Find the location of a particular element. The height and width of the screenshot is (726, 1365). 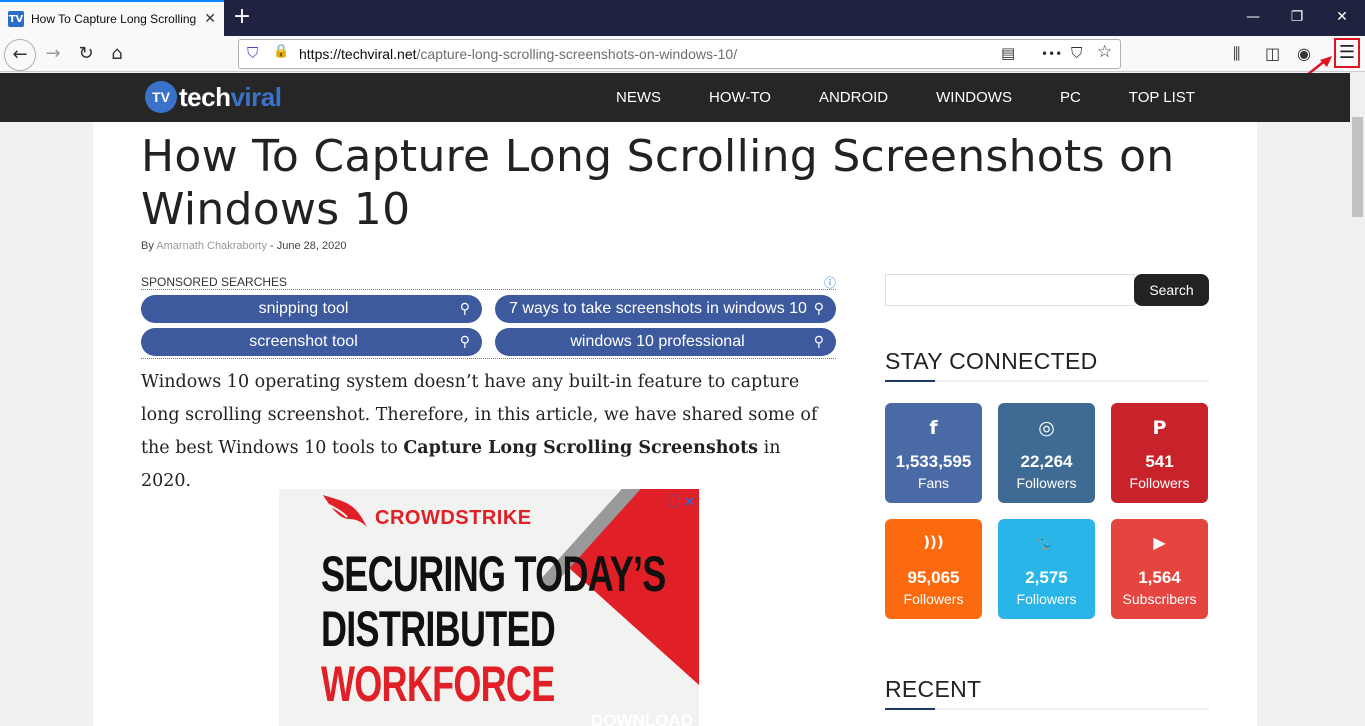

nav-item-android: ANDROID is located at coordinates (853, 97).